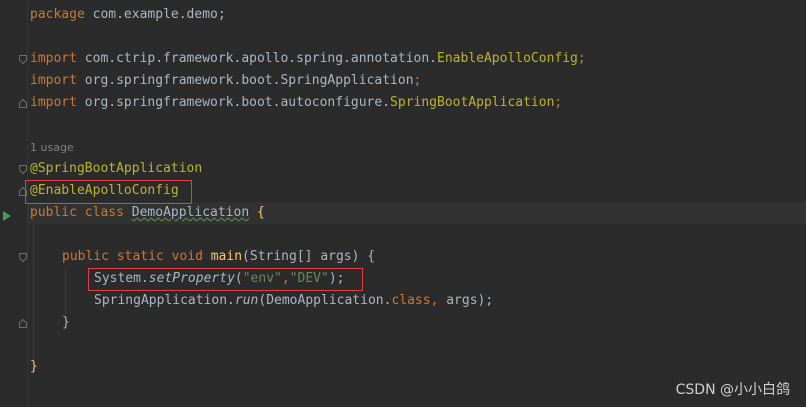  What do you see at coordinates (325, 300) in the screenshot?
I see `run-args-start: (DemoApplication.` at bounding box center [325, 300].